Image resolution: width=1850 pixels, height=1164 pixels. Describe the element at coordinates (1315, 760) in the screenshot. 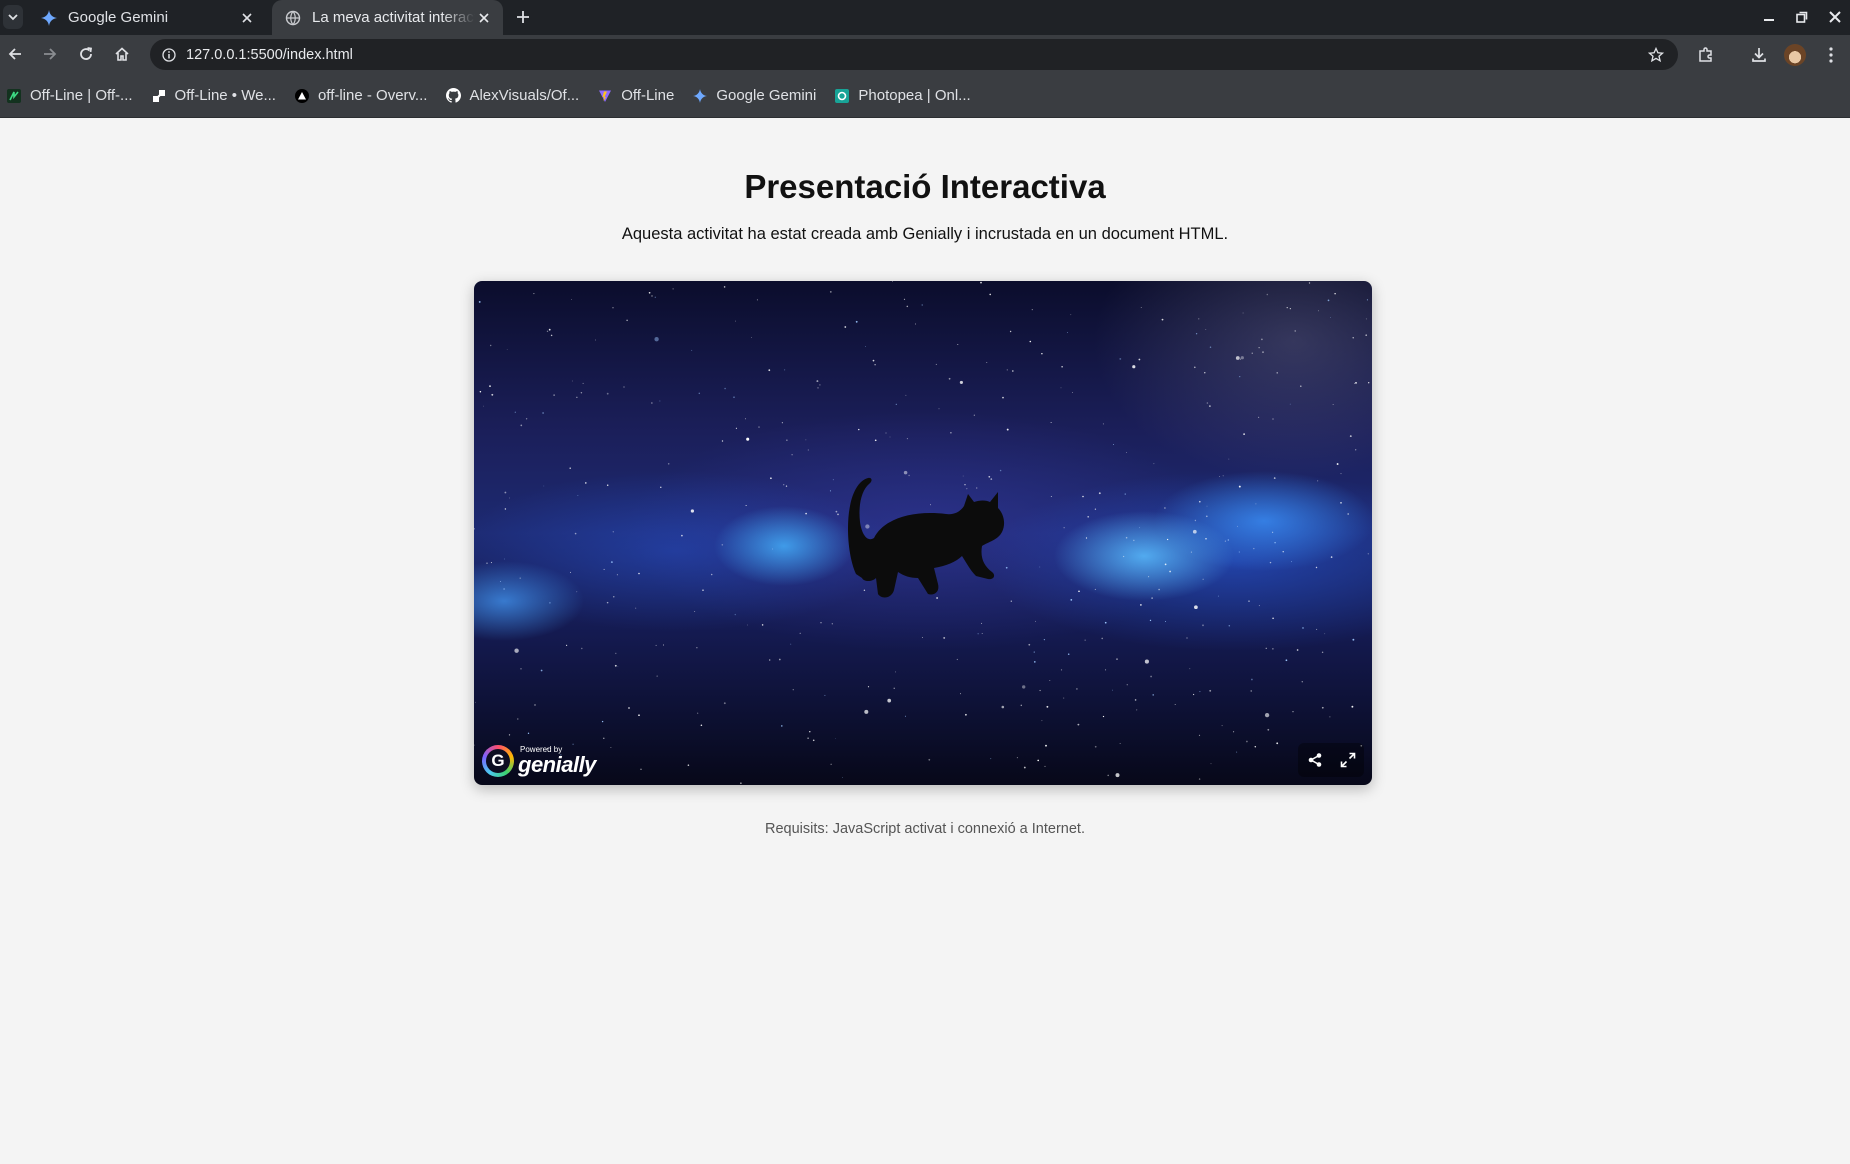

I see `share-icon` at that location.